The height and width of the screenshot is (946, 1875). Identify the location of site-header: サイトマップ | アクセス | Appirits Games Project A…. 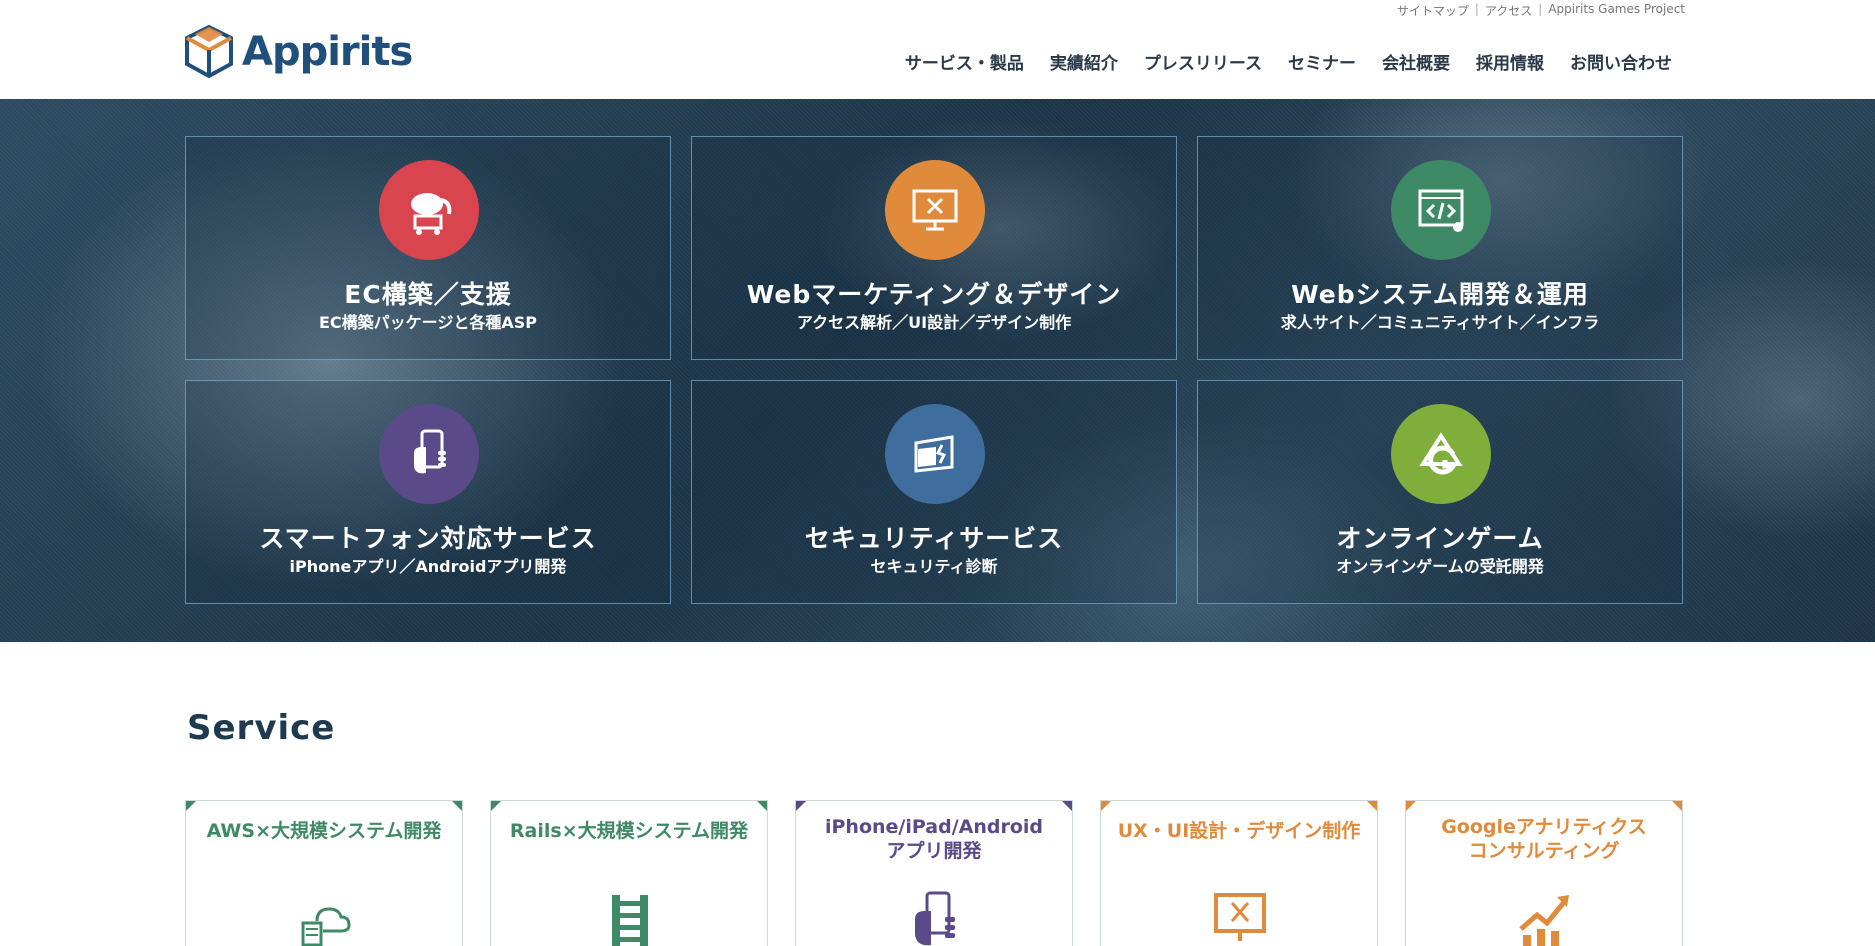
(937, 49).